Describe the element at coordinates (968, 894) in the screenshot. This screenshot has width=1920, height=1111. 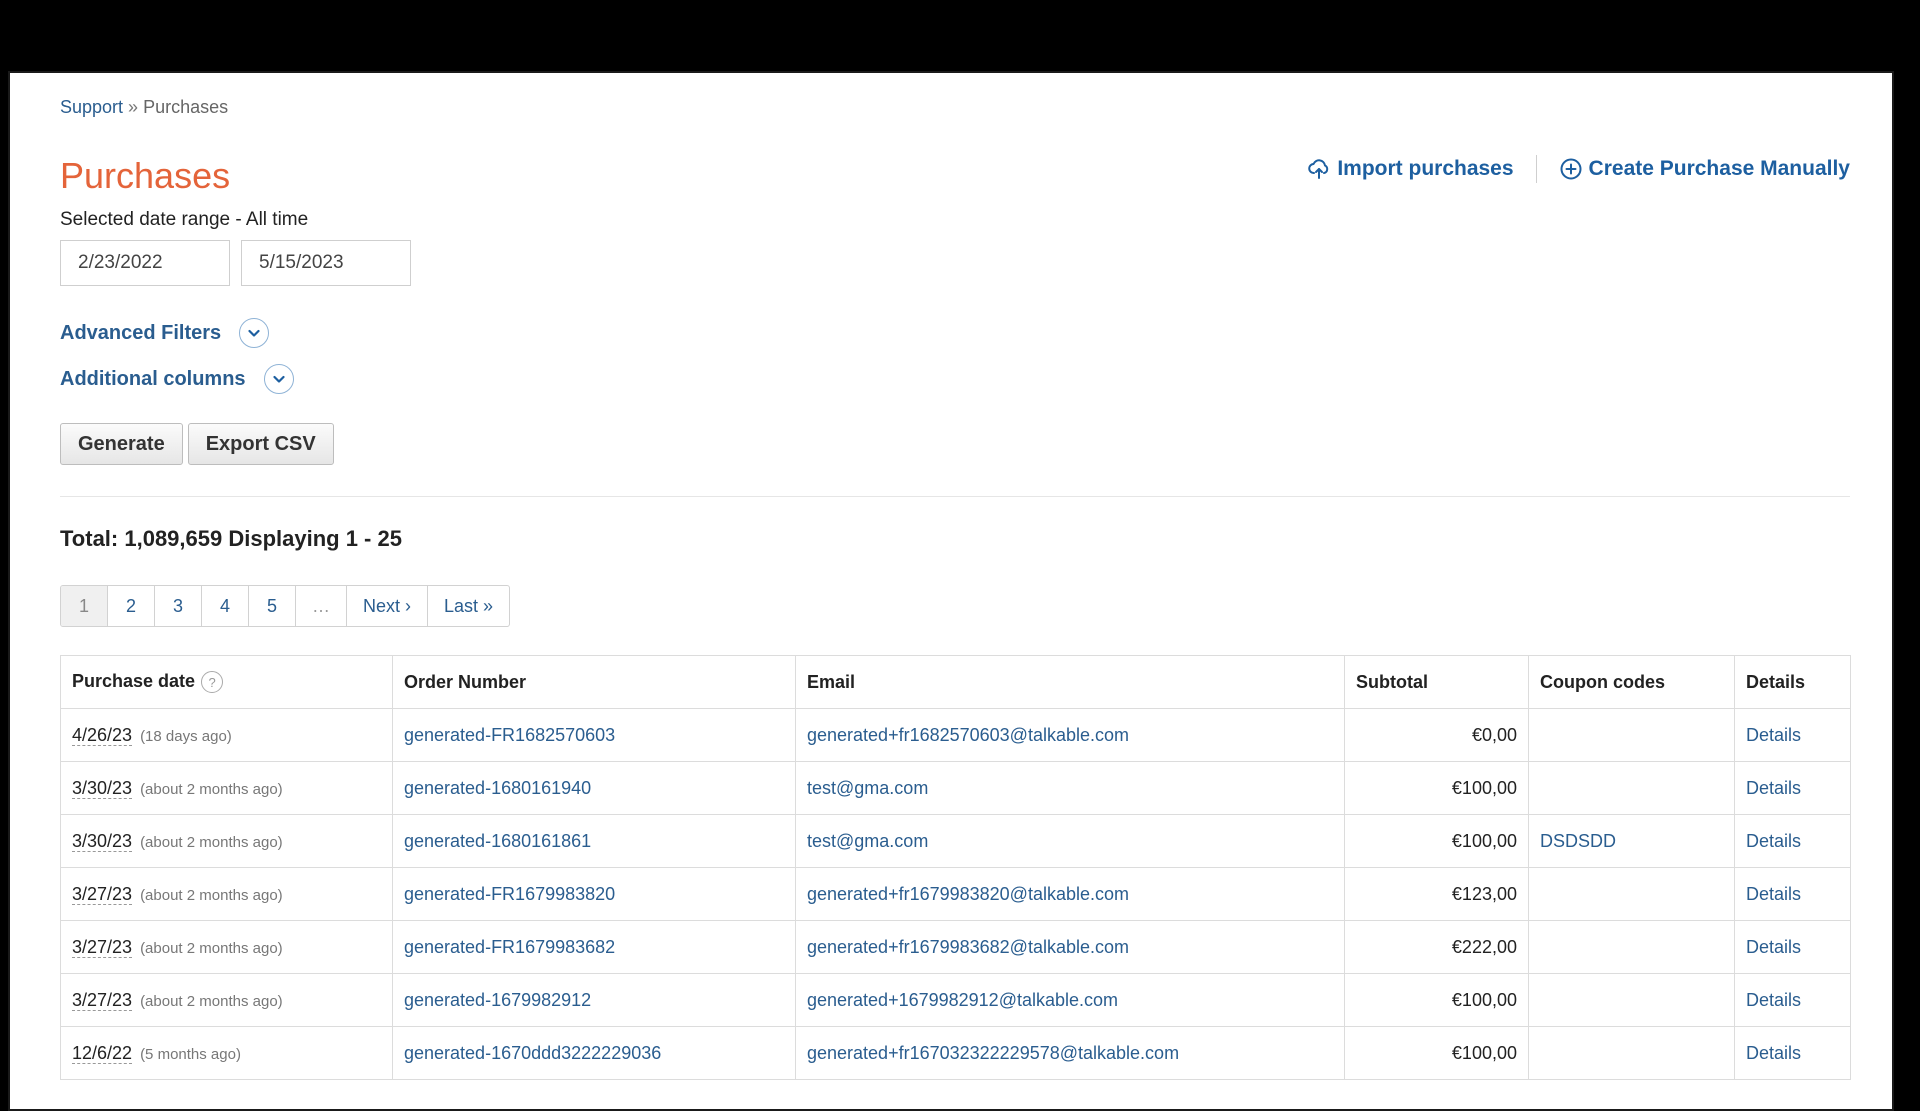
I see `email-link: generated+fr1679983820@talkable.com` at that location.